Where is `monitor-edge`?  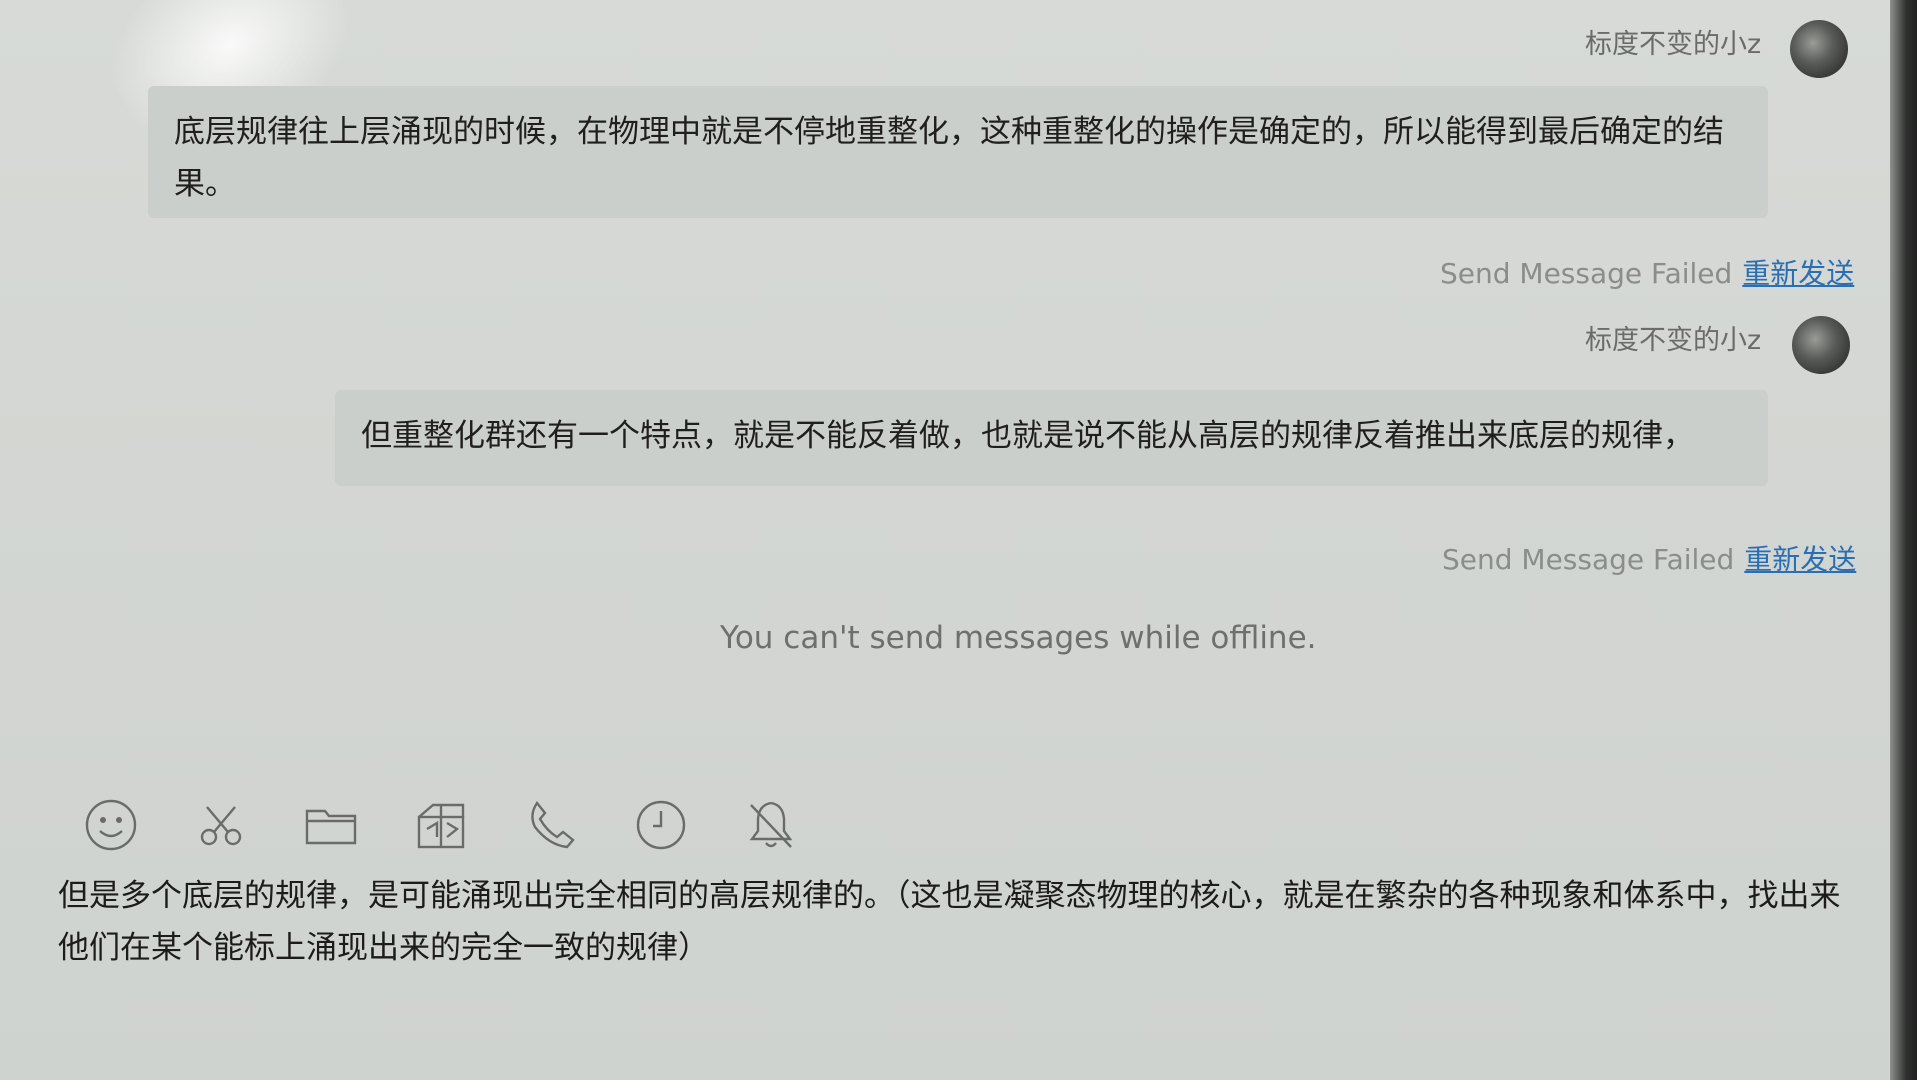
monitor-edge is located at coordinates (1903, 540).